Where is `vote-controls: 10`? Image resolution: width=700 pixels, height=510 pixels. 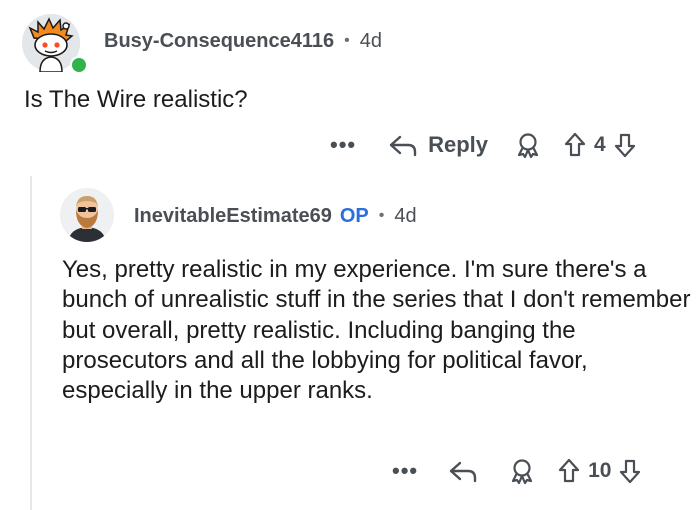 vote-controls: 10 is located at coordinates (599, 471).